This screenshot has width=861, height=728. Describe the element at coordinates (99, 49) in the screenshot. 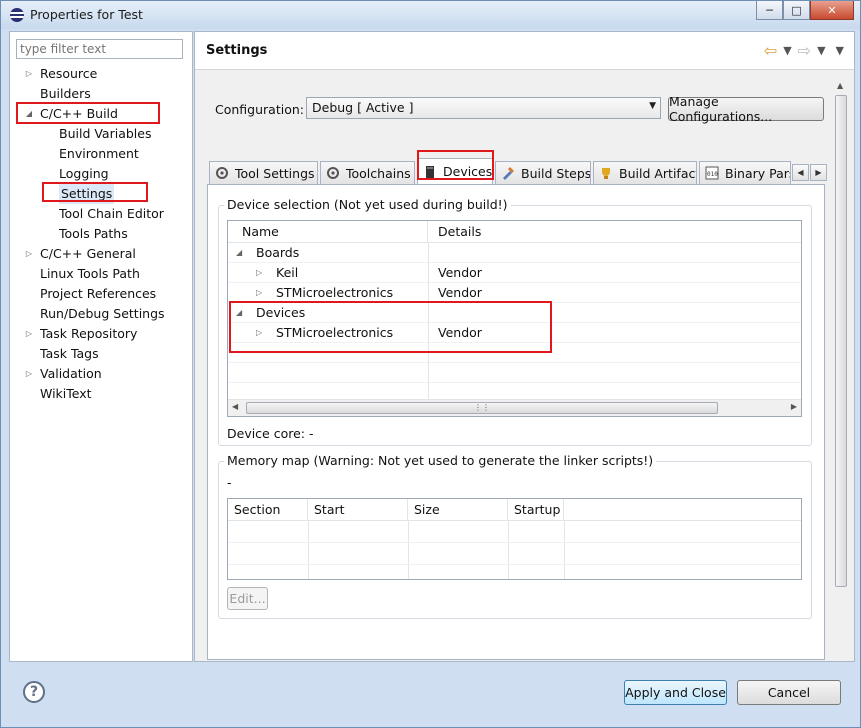

I see `filter-input` at that location.